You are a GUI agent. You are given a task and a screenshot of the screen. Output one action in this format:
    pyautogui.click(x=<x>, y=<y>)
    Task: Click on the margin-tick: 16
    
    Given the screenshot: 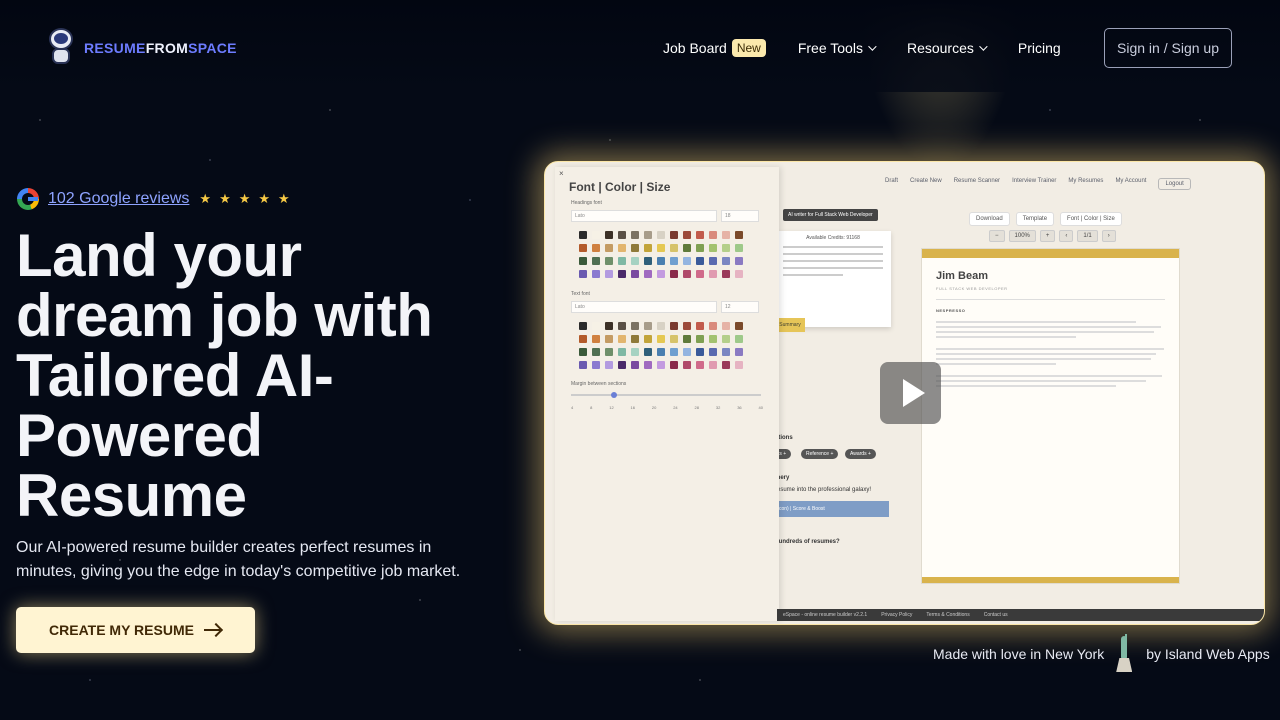 What is the action you would take?
    pyautogui.click(x=632, y=407)
    